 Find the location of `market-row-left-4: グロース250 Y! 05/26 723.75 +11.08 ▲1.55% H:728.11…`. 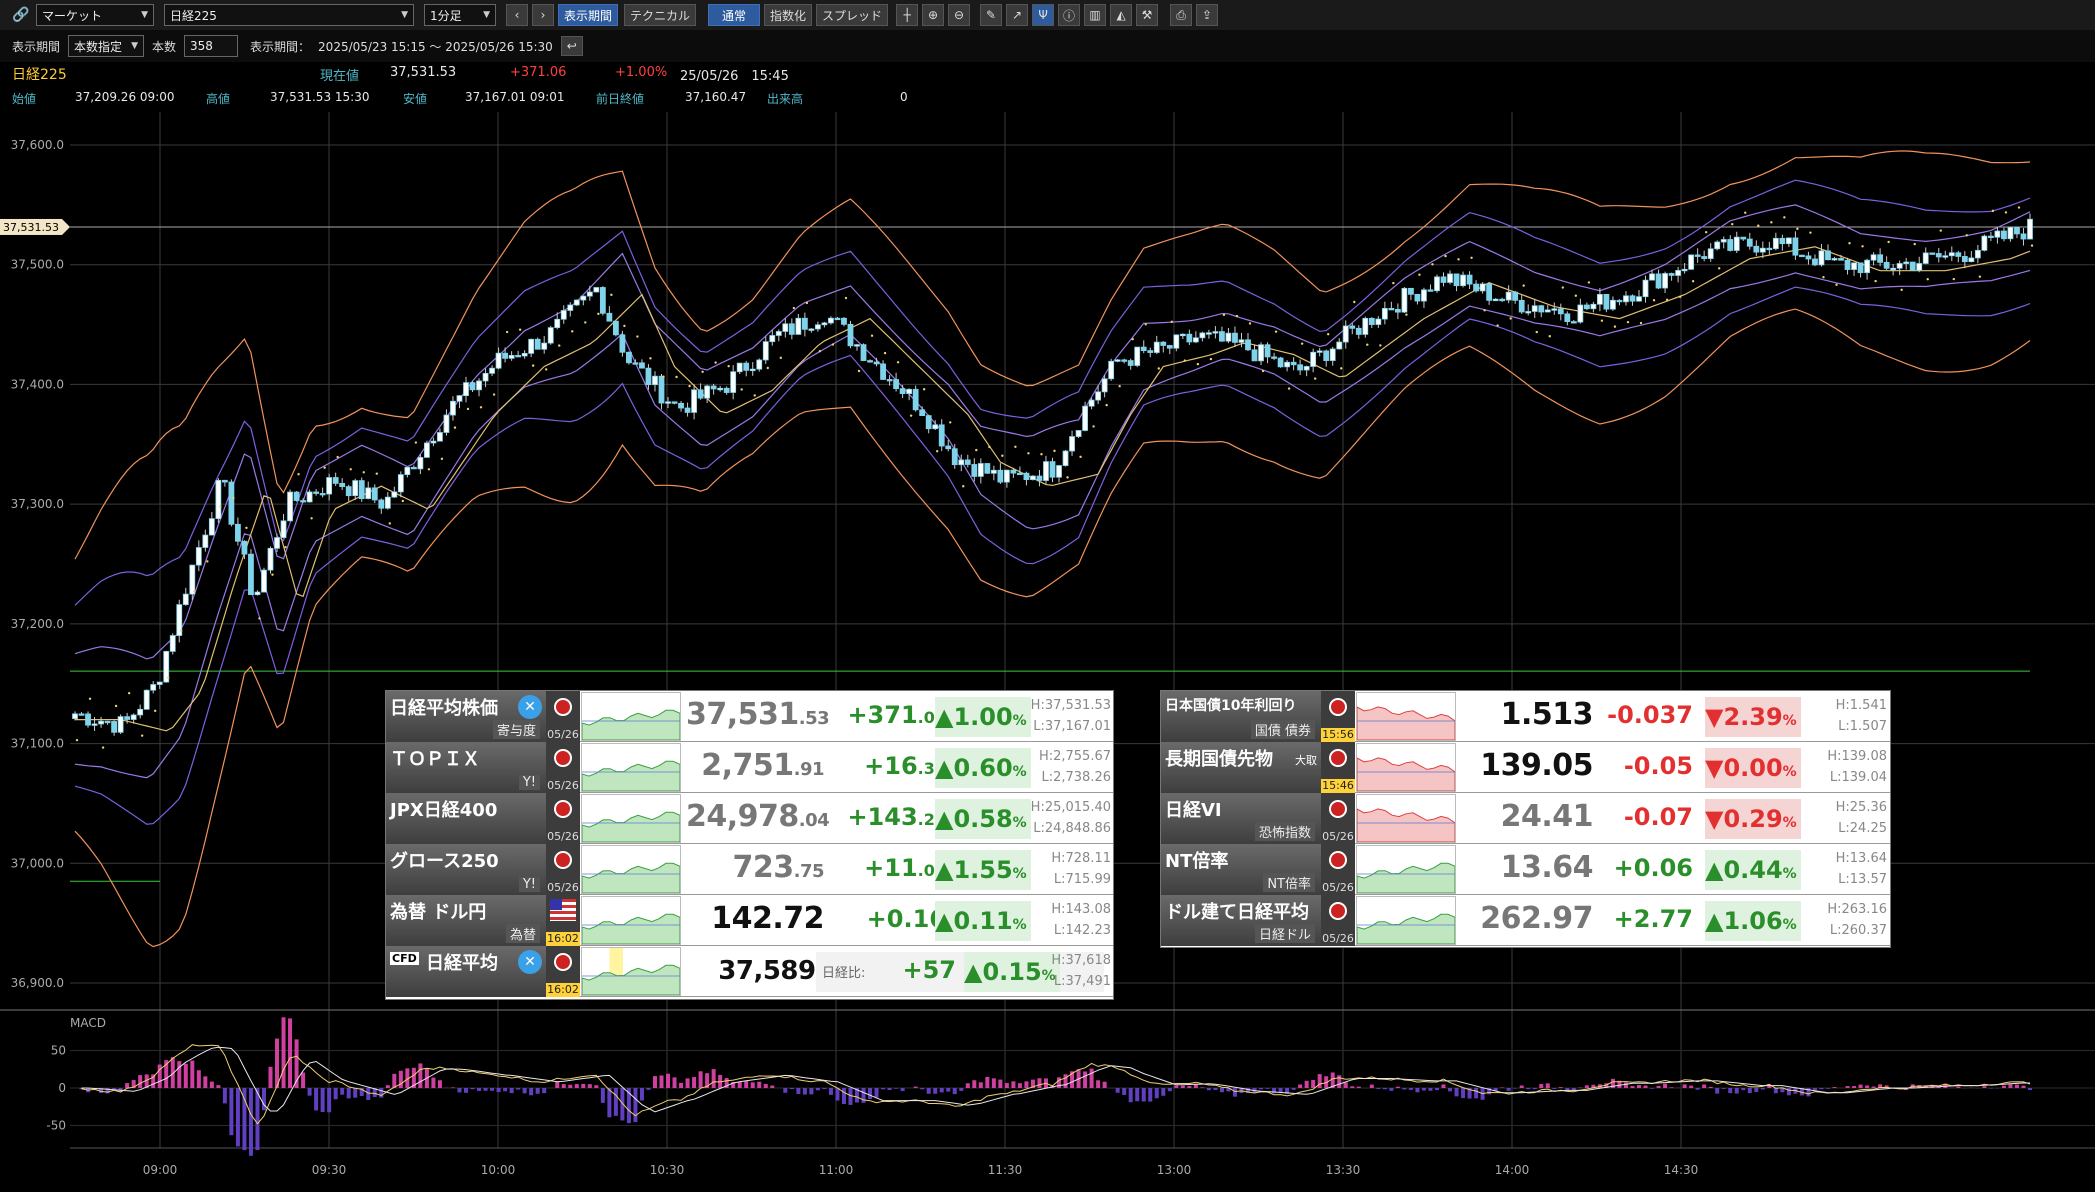

market-row-left-4: グロース250 Y! 05/26 723.75 +11.08 ▲1.55% H:728.11… is located at coordinates (749, 869).